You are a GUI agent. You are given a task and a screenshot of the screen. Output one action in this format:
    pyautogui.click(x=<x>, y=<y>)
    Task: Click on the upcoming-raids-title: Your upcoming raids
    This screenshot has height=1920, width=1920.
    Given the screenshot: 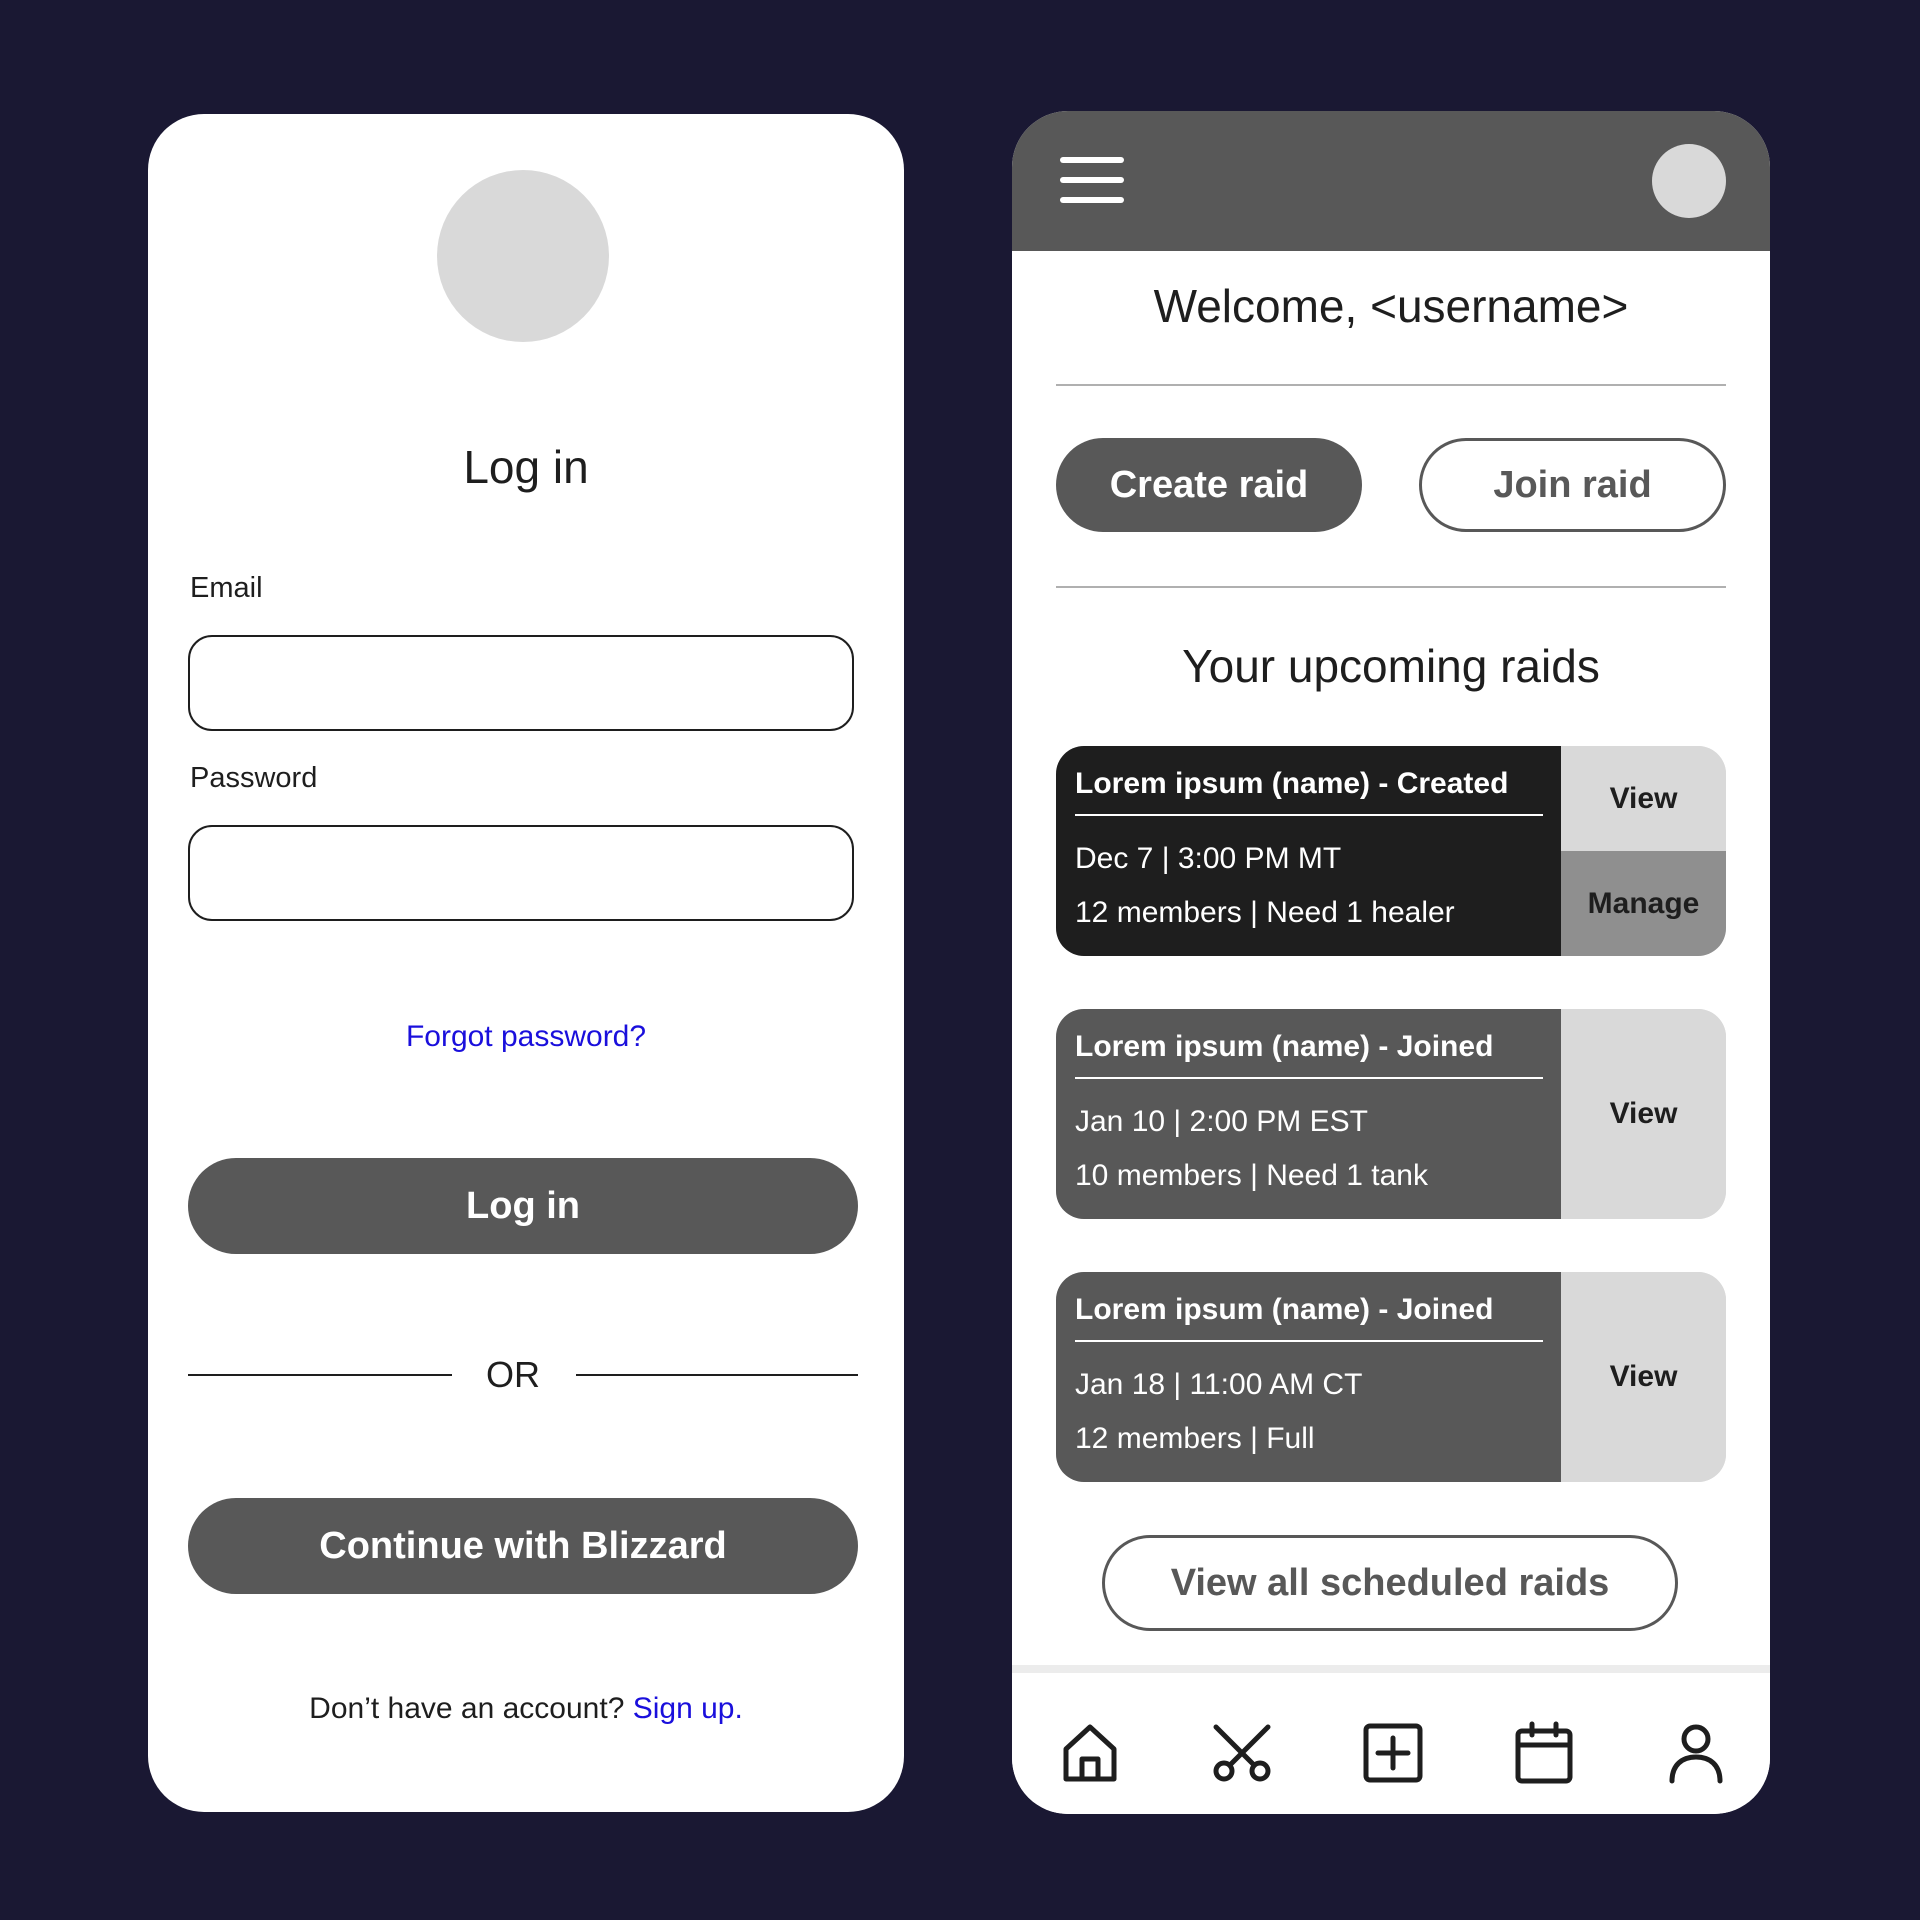 What is the action you would take?
    pyautogui.click(x=1391, y=666)
    